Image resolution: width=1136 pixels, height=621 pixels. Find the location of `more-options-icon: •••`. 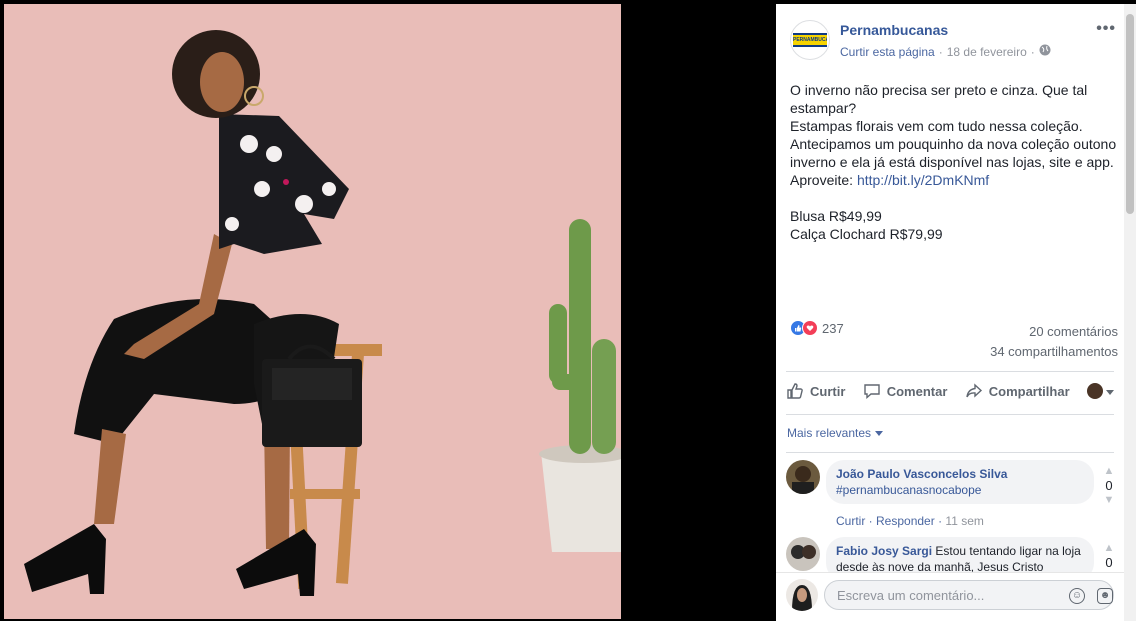

more-options-icon: ••• is located at coordinates (1106, 29).